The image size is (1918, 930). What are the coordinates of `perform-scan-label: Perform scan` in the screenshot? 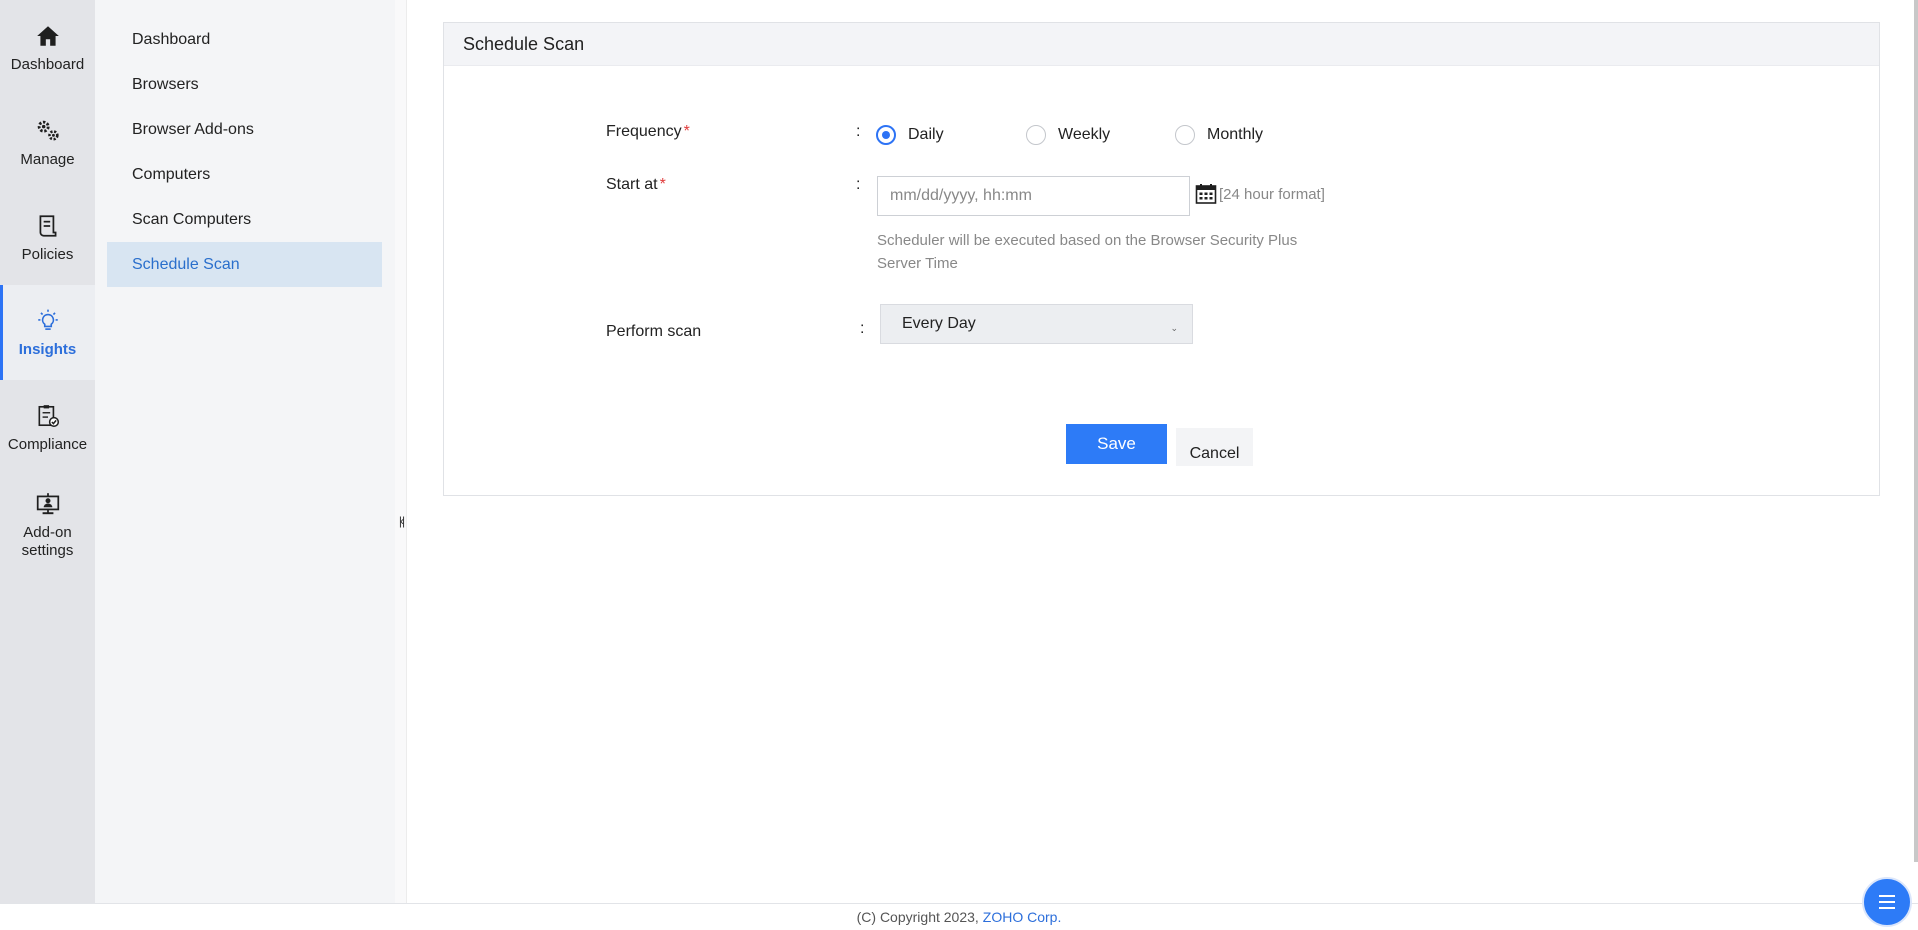 It's located at (654, 331).